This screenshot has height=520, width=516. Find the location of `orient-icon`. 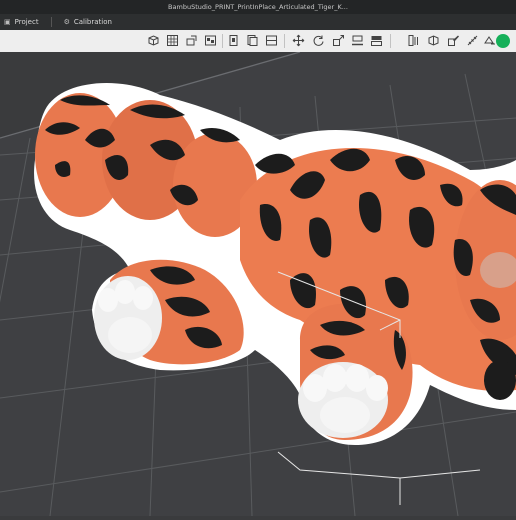

orient-icon is located at coordinates (191, 40).